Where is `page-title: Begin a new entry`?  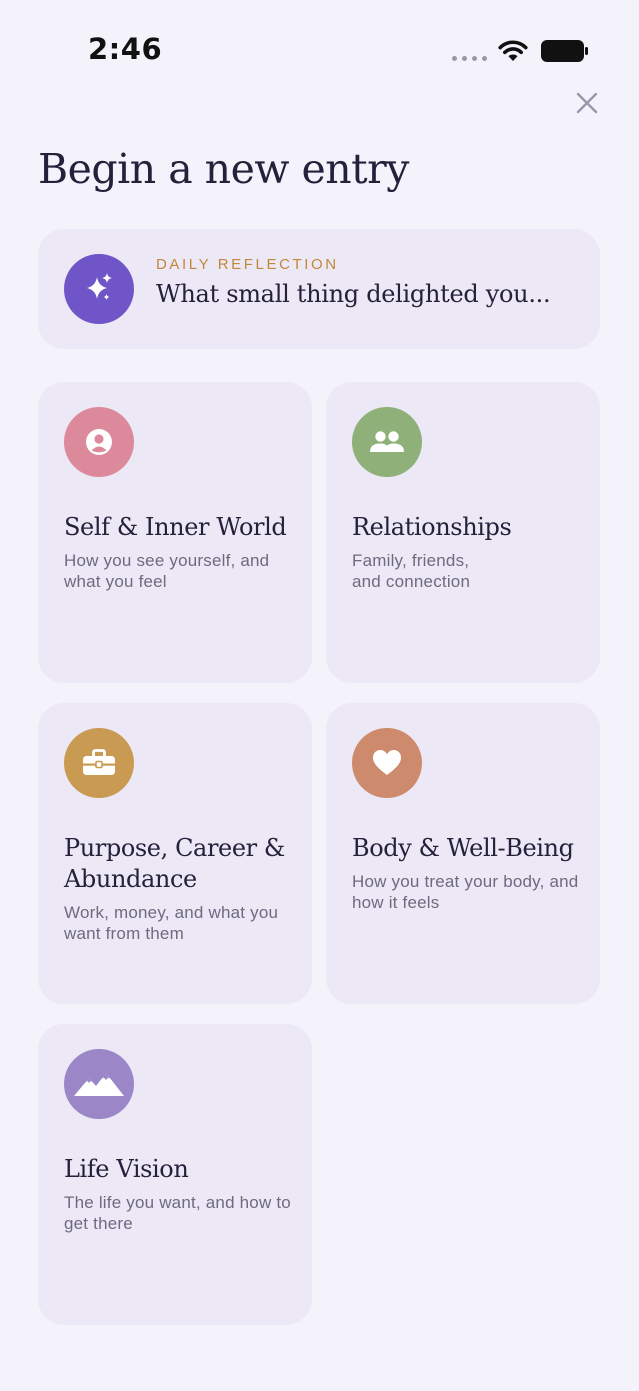
page-title: Begin a new entry is located at coordinates (223, 169).